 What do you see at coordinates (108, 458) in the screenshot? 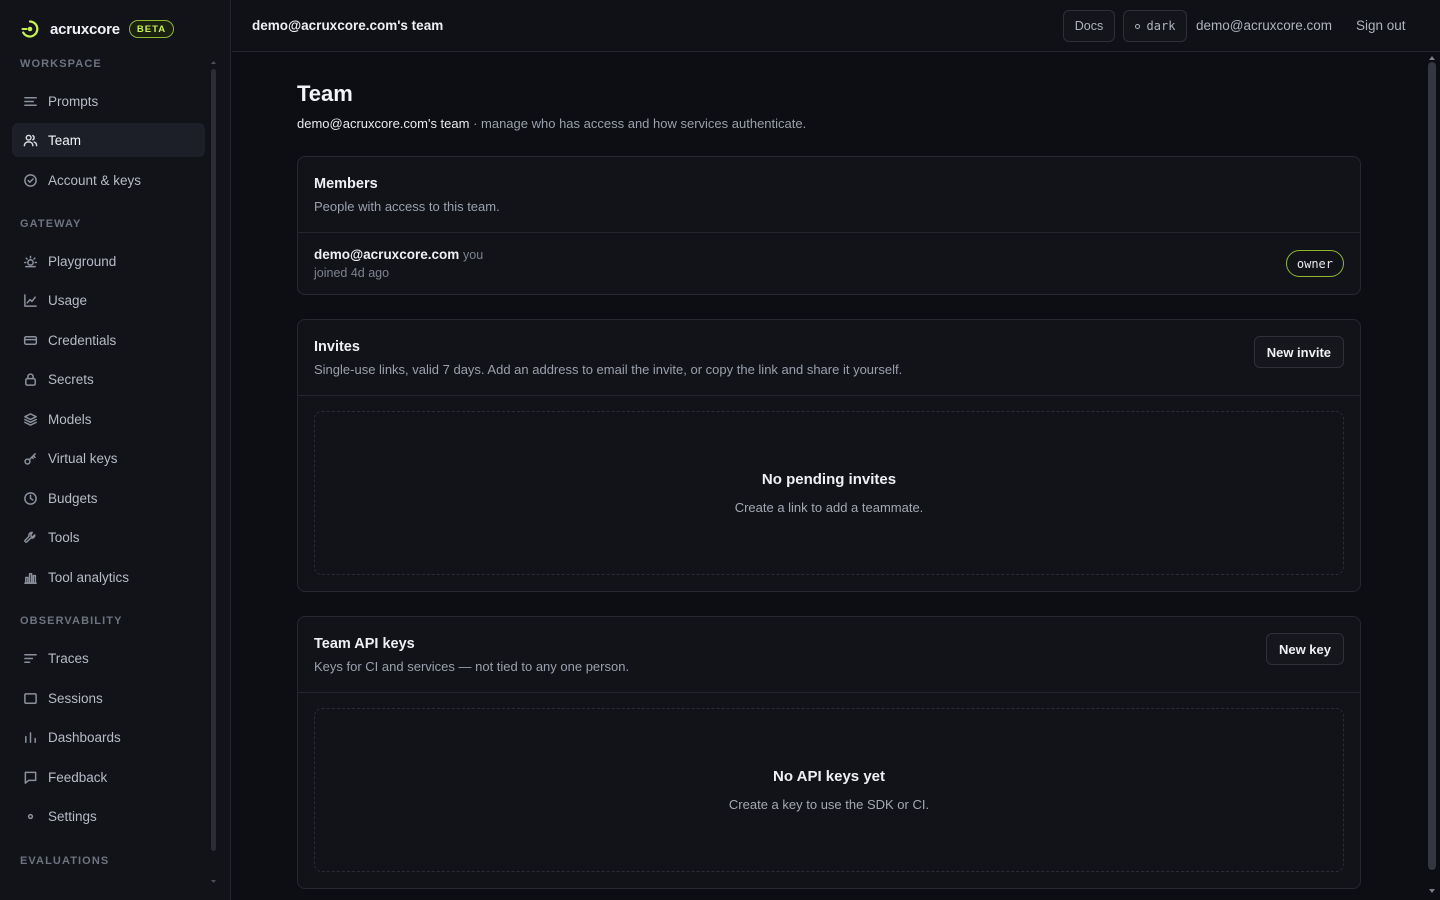
I see `sidebar-item-virtual-keys: Virtual keys` at bounding box center [108, 458].